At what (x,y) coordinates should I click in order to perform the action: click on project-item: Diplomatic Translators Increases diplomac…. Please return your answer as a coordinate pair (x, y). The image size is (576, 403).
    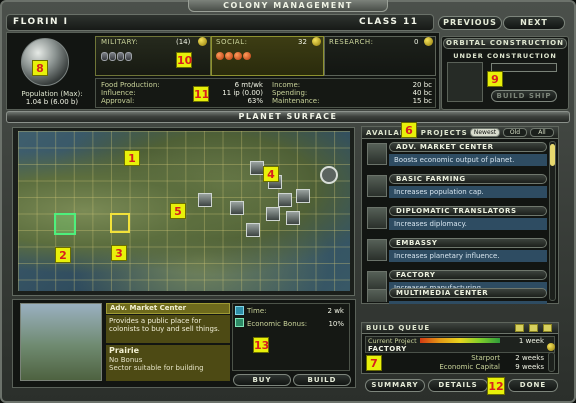
    Looking at the image, I should click on (456, 221).